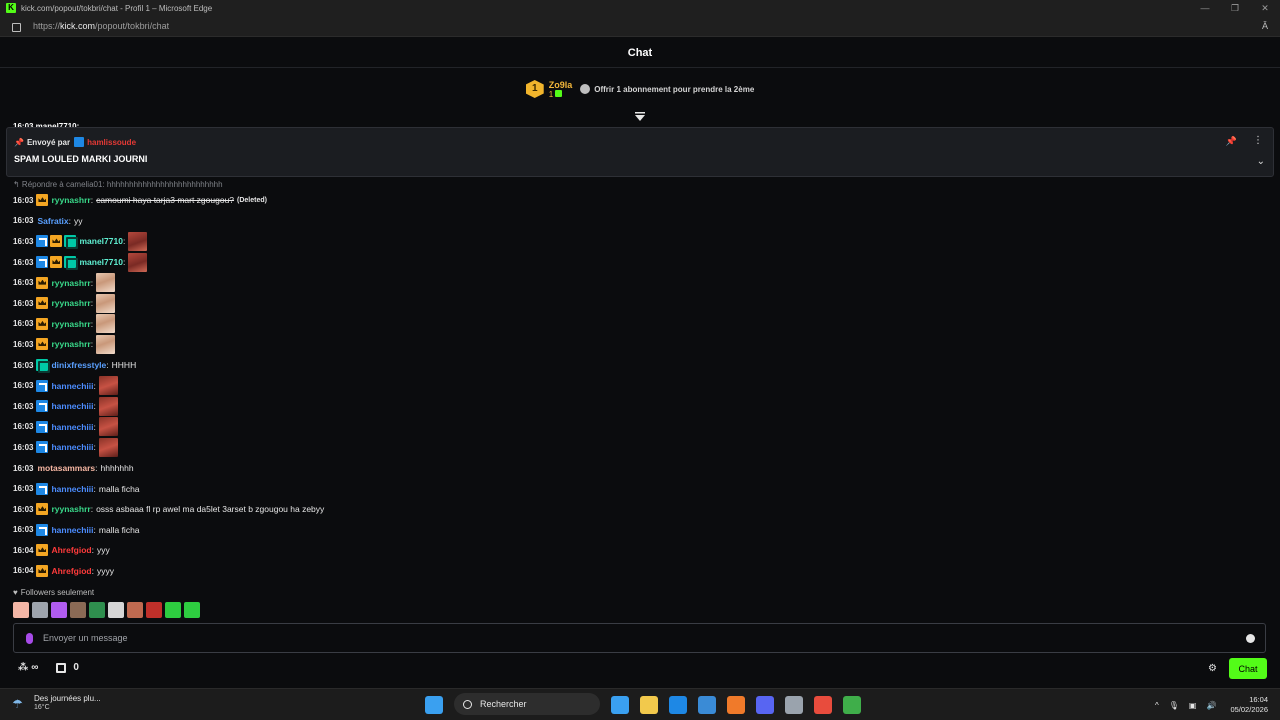 The width and height of the screenshot is (1280, 720). I want to click on address-bar: https://kick.com/popout/tokbri/chat Ă, so click(640, 26).